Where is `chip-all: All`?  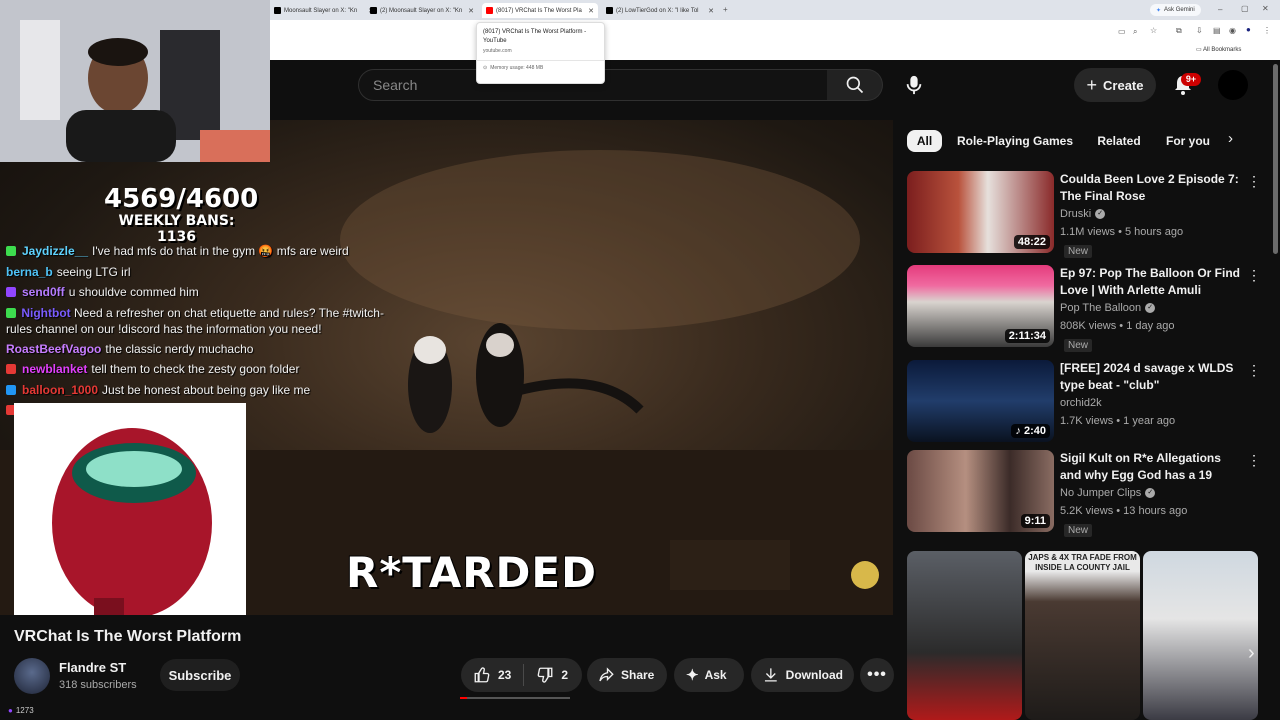
chip-all: All is located at coordinates (924, 141).